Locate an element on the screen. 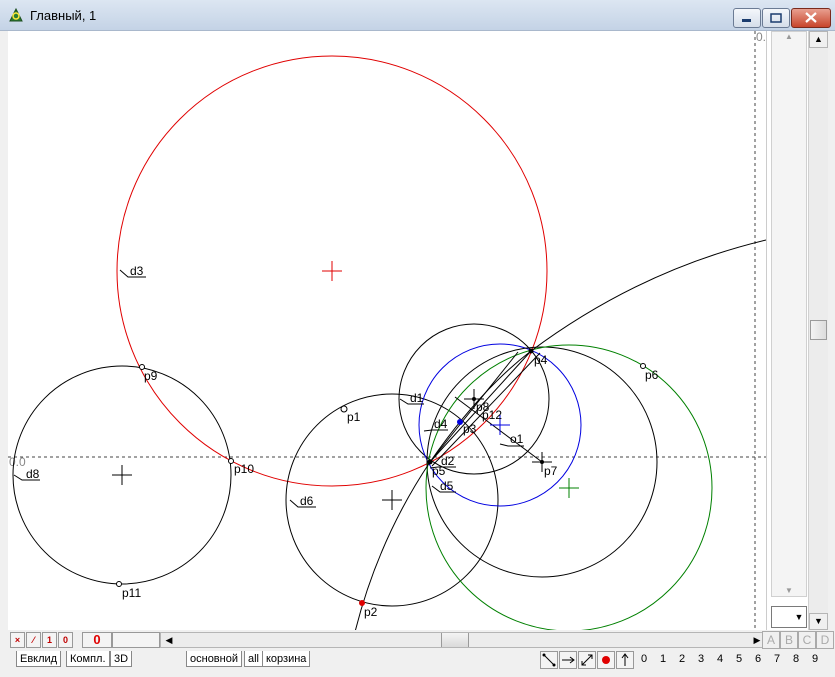 The height and width of the screenshot is (677, 835). label-p1: p1 is located at coordinates (354, 417).